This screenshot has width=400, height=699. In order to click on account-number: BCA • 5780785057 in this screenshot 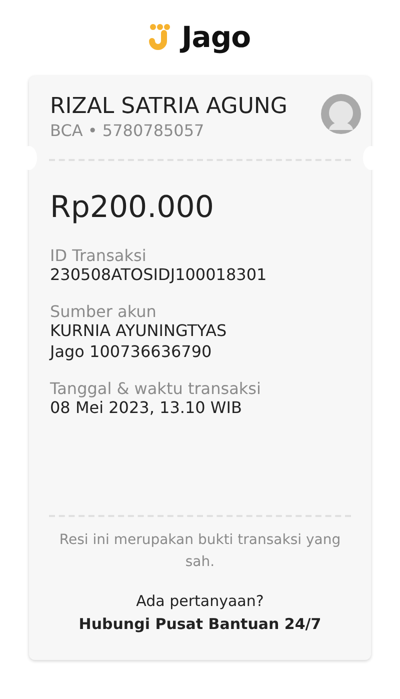, I will do `click(128, 131)`.